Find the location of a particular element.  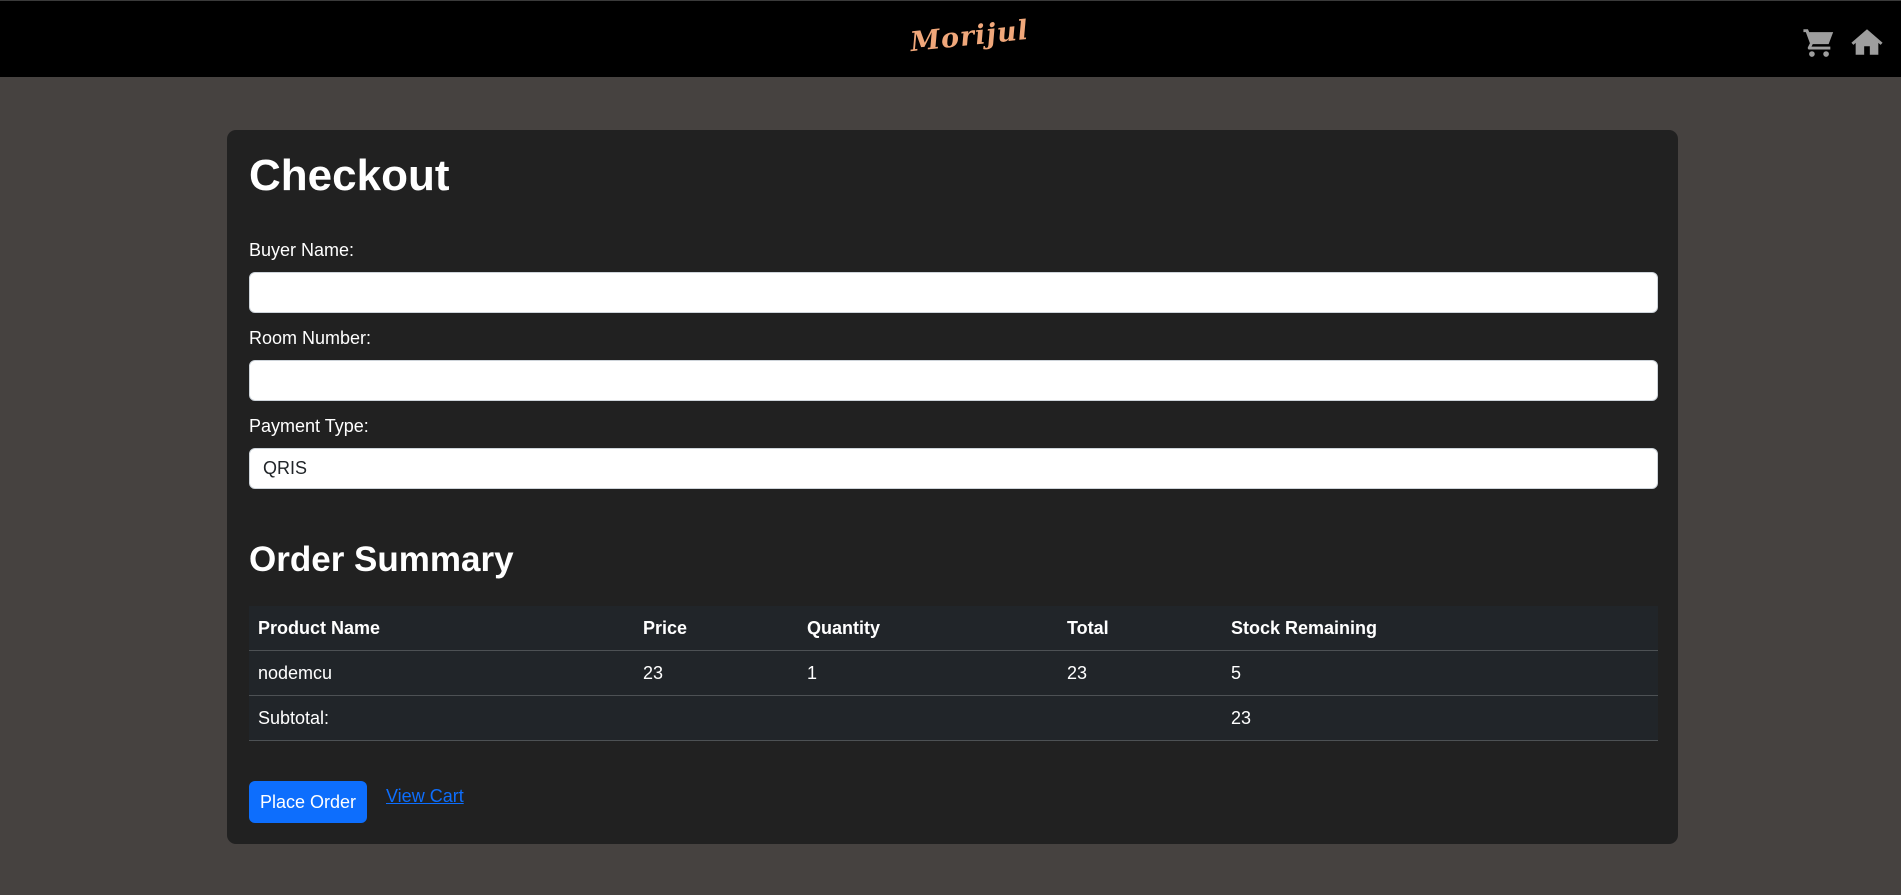

column-header: Total is located at coordinates (1140, 628).